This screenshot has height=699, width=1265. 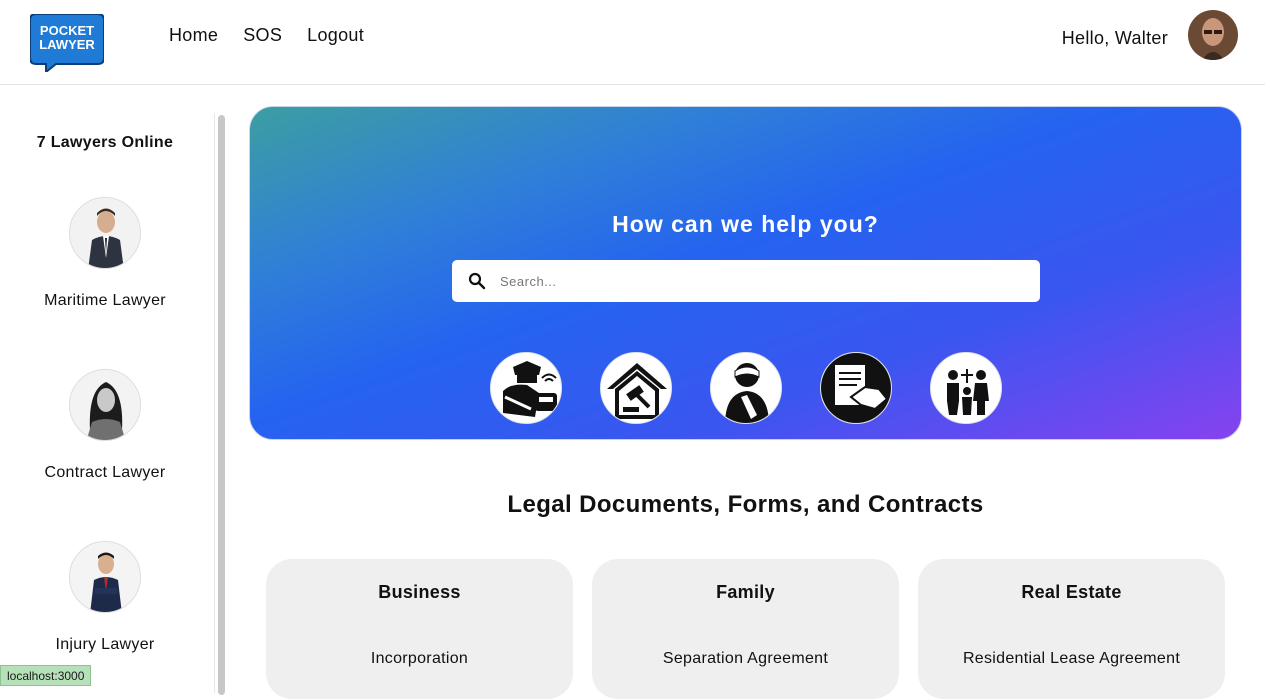 I want to click on document-card-business: Business Incorporation, so click(x=419, y=629).